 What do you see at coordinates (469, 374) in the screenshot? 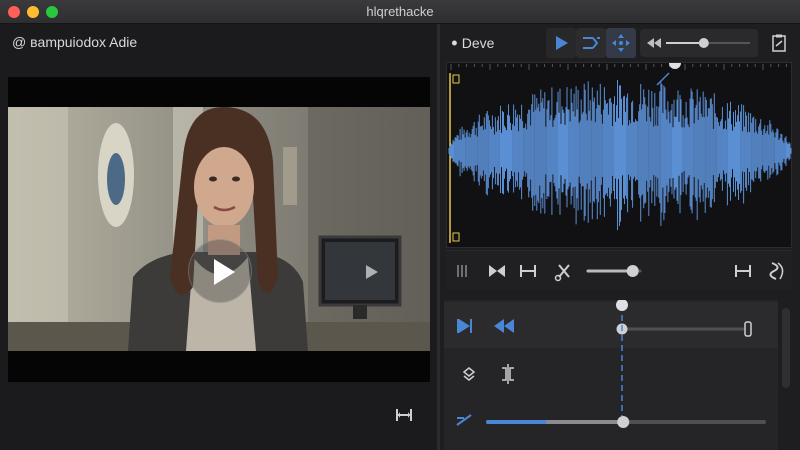
I see `layers-icon` at bounding box center [469, 374].